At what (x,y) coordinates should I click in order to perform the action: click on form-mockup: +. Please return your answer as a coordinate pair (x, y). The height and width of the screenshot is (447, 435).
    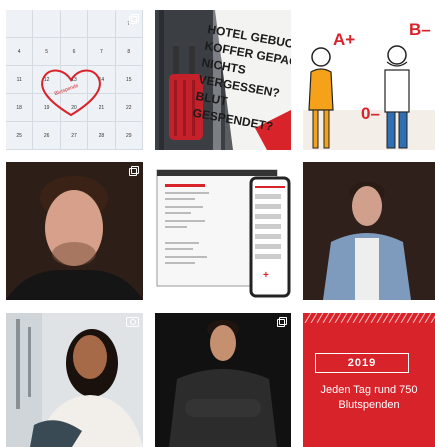
    Looking at the image, I should click on (223, 231).